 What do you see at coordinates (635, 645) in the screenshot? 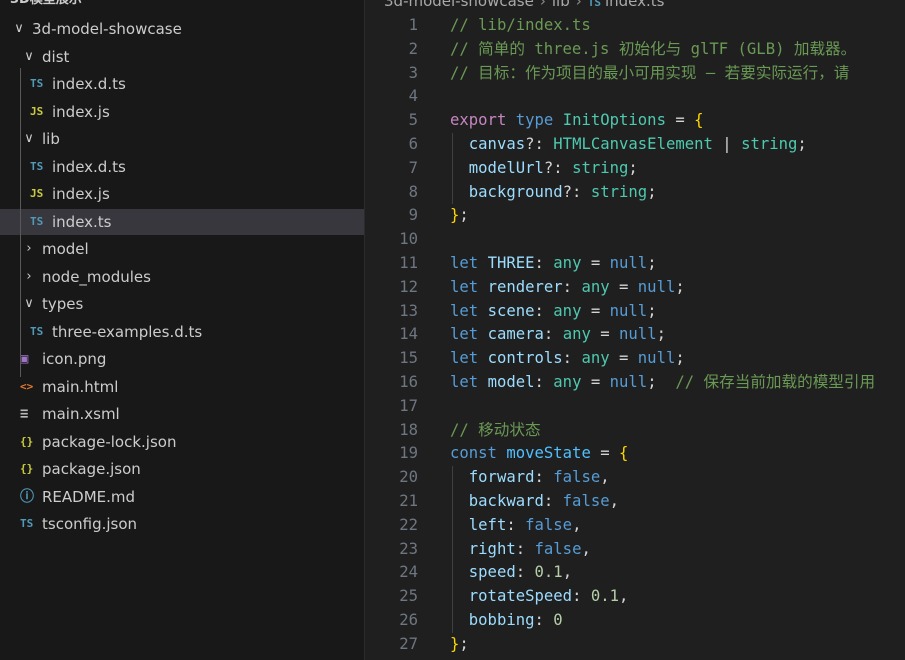
I see `code-line: 27};` at bounding box center [635, 645].